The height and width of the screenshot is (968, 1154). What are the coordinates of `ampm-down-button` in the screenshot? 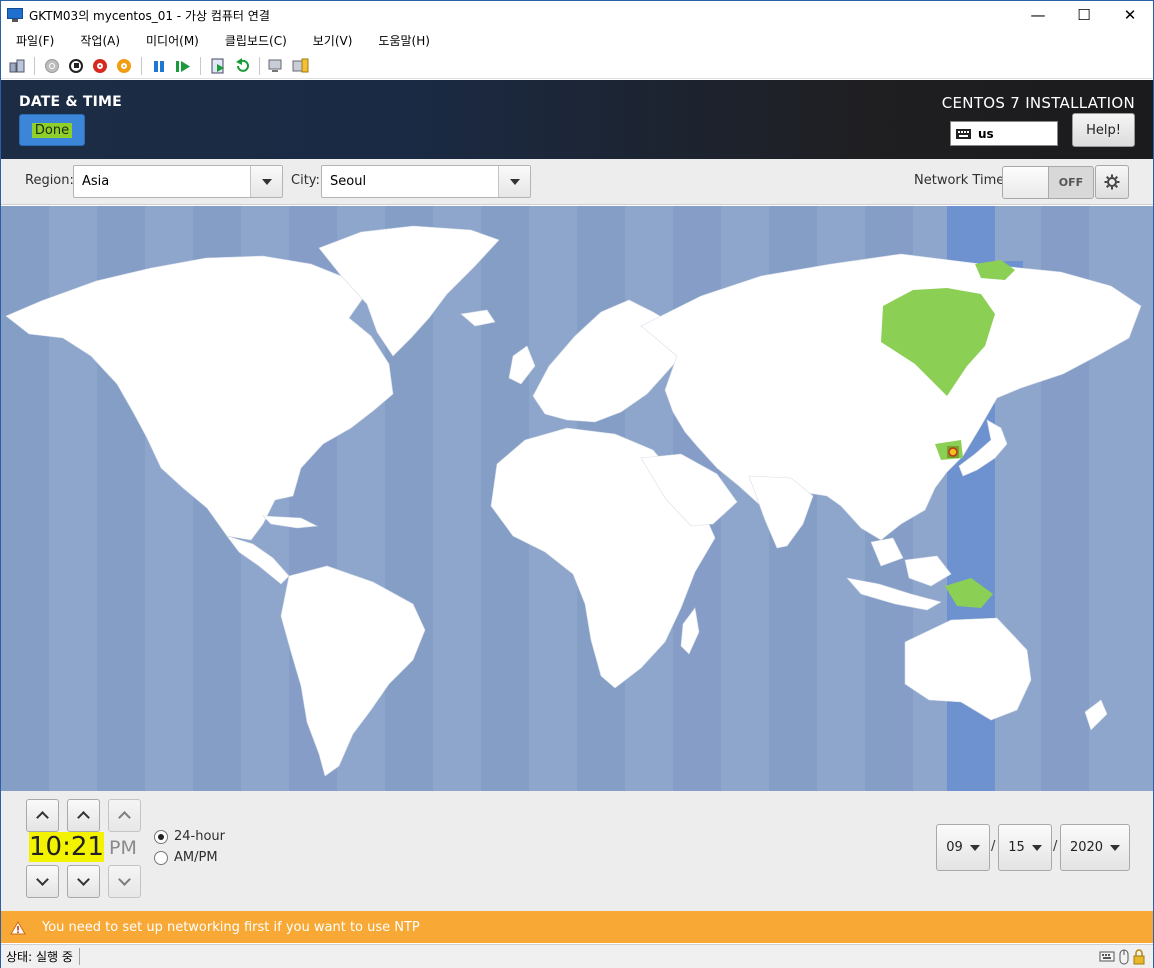 It's located at (124, 881).